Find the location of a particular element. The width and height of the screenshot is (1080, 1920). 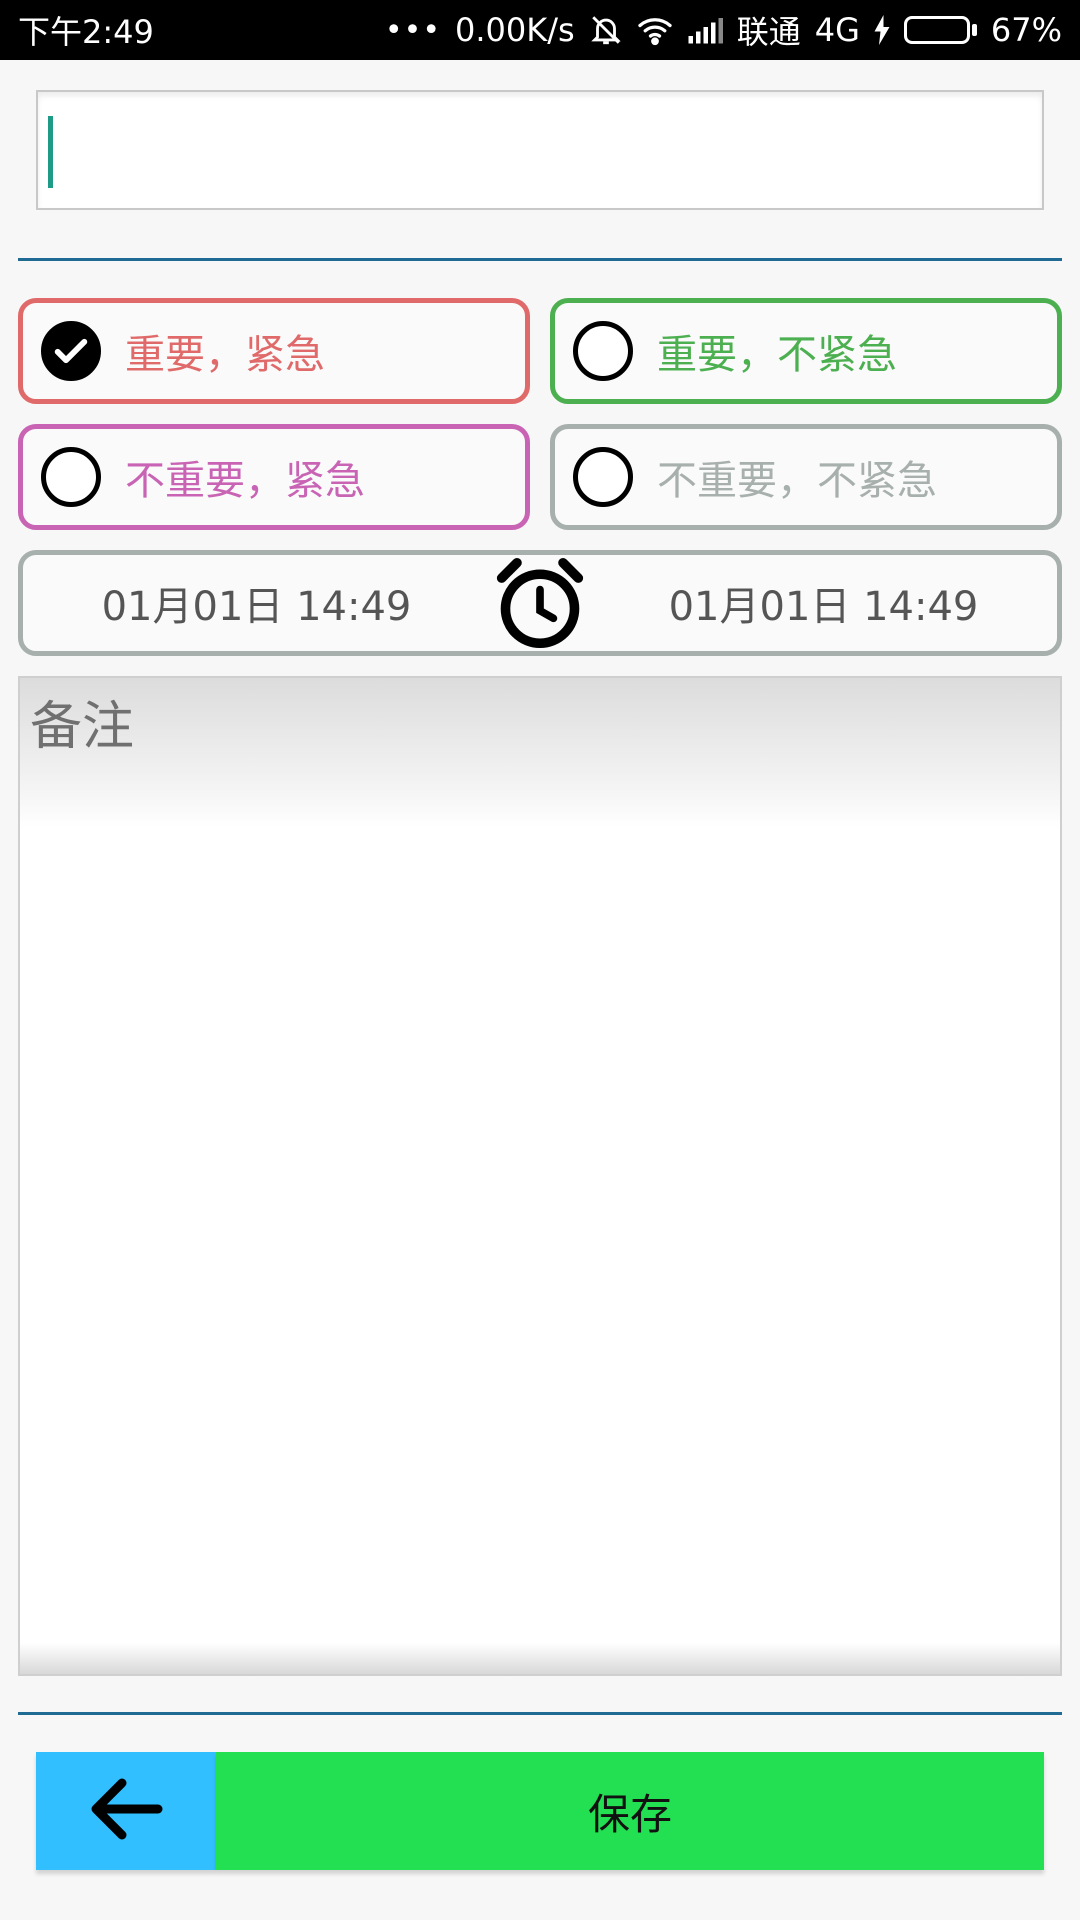

status-right: ••• 0.00K/s 联通 4G 67% is located at coordinates (723, 30).